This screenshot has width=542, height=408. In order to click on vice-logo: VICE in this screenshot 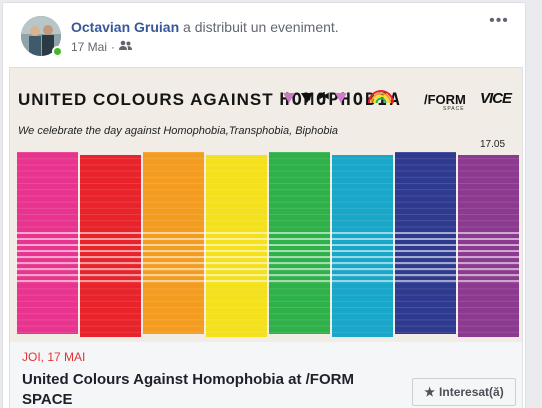, I will do `click(496, 98)`.